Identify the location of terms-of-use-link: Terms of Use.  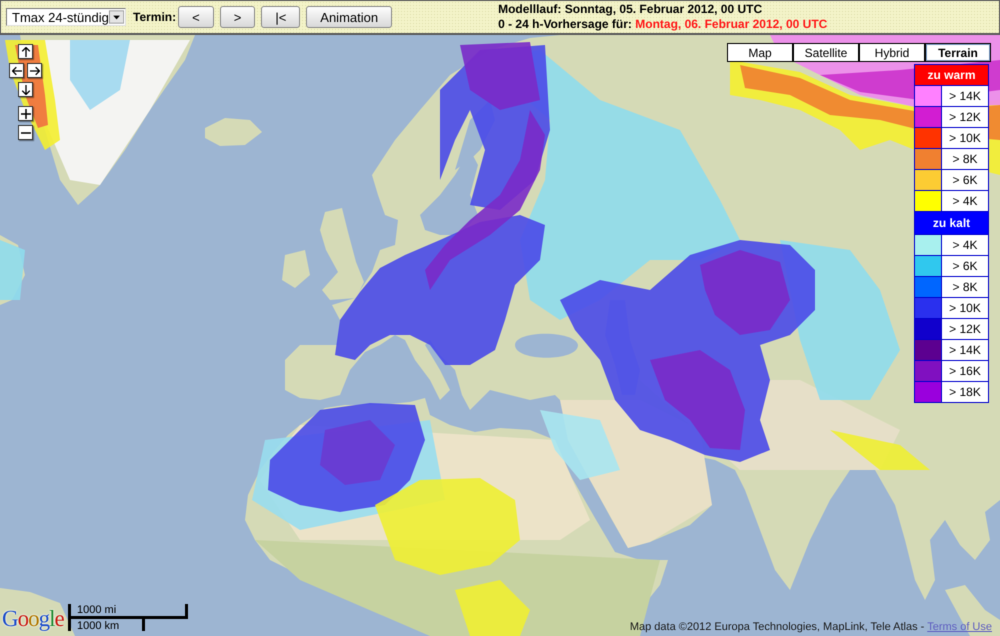
(959, 627).